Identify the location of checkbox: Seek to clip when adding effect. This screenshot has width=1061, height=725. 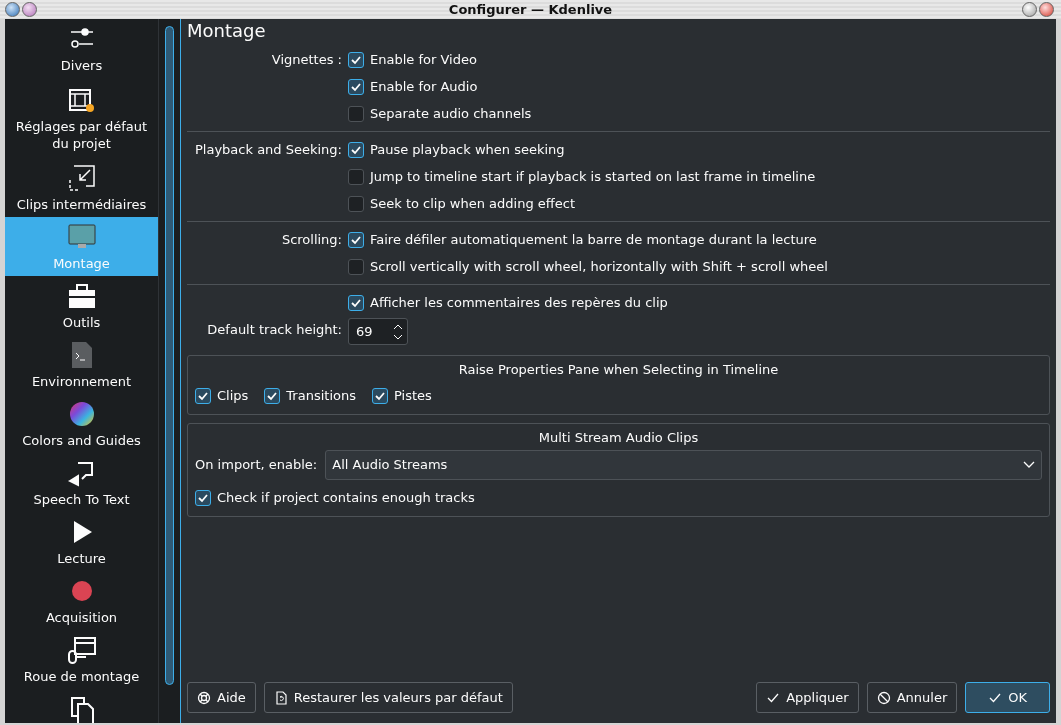
(699, 203).